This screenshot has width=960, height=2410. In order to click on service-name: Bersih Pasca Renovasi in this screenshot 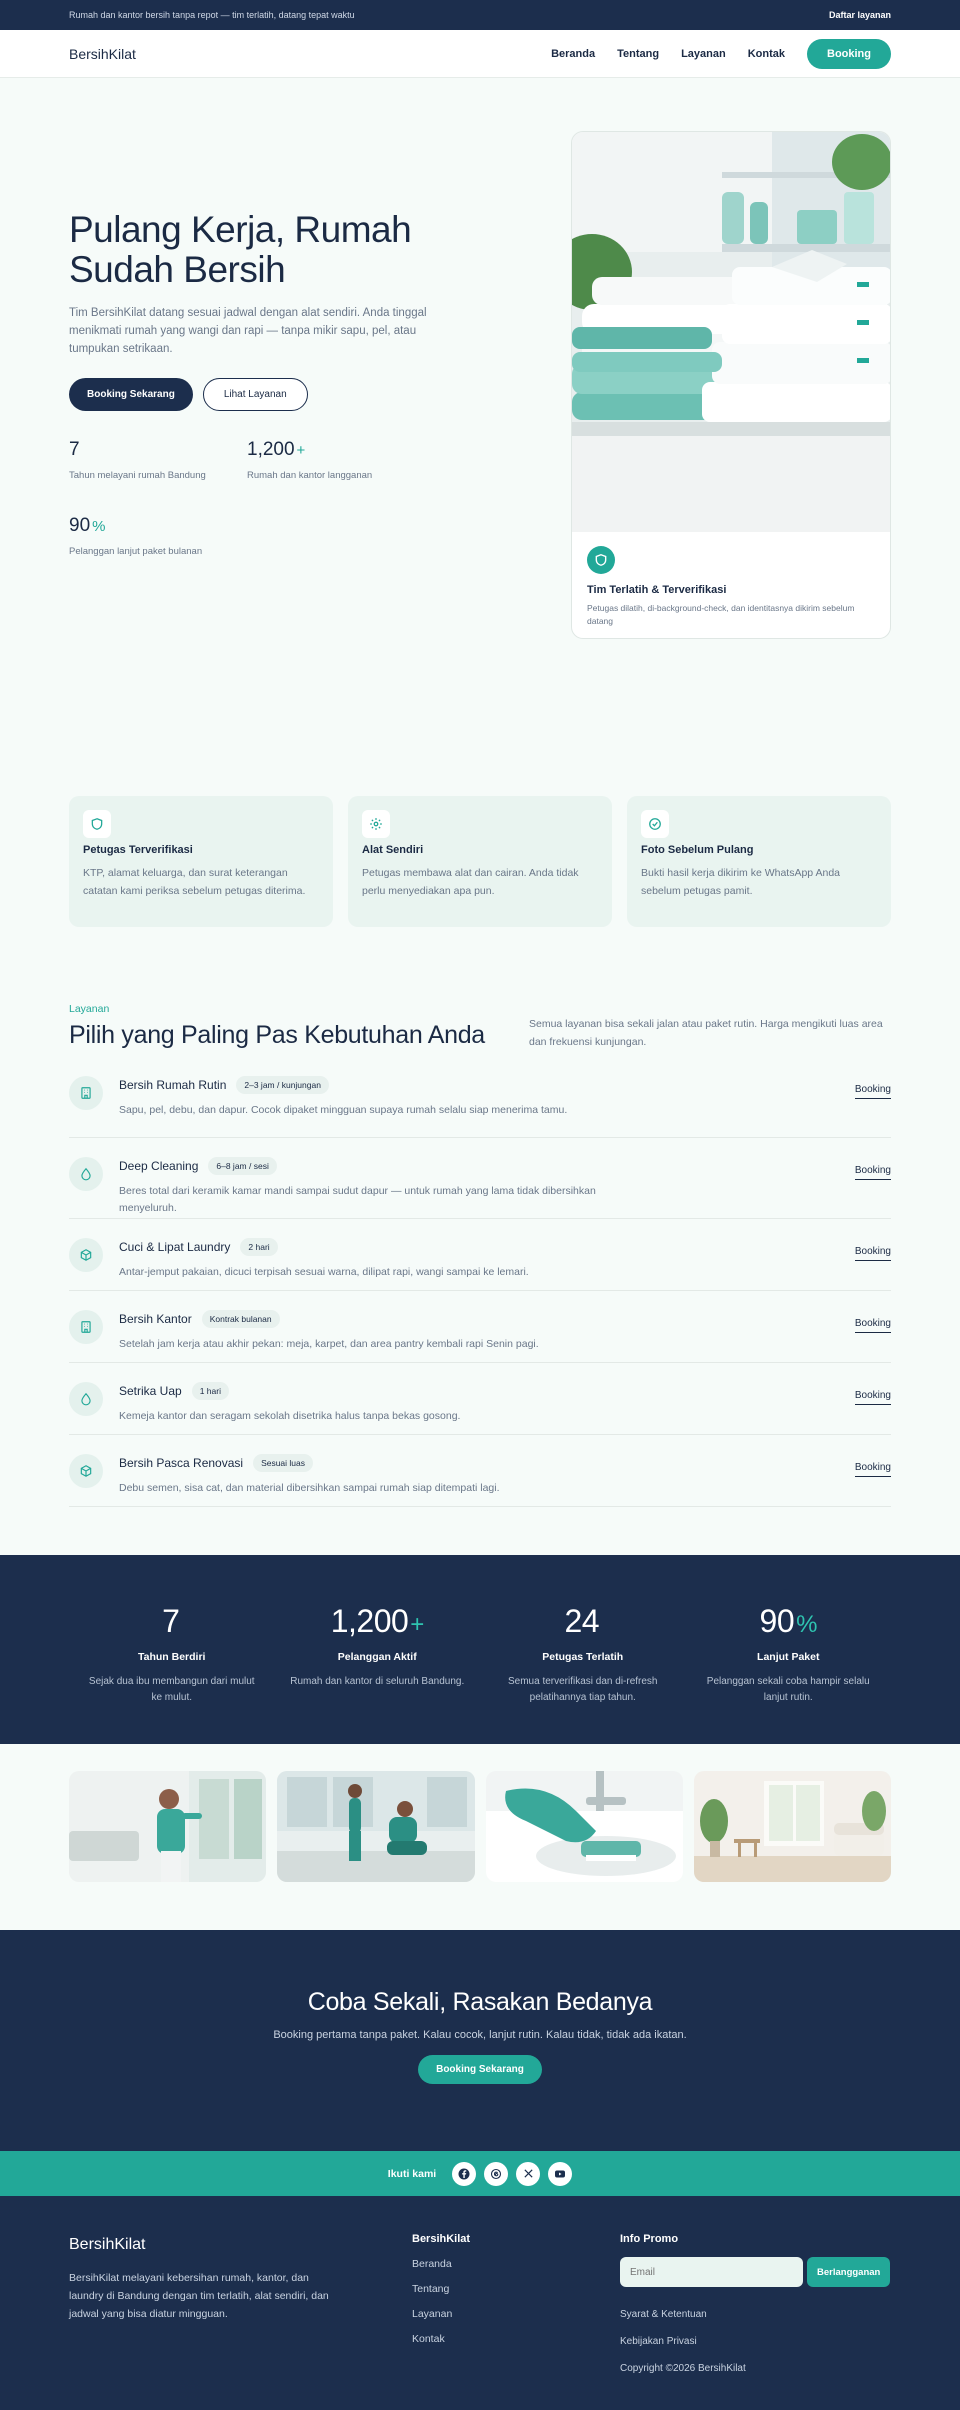, I will do `click(181, 1463)`.